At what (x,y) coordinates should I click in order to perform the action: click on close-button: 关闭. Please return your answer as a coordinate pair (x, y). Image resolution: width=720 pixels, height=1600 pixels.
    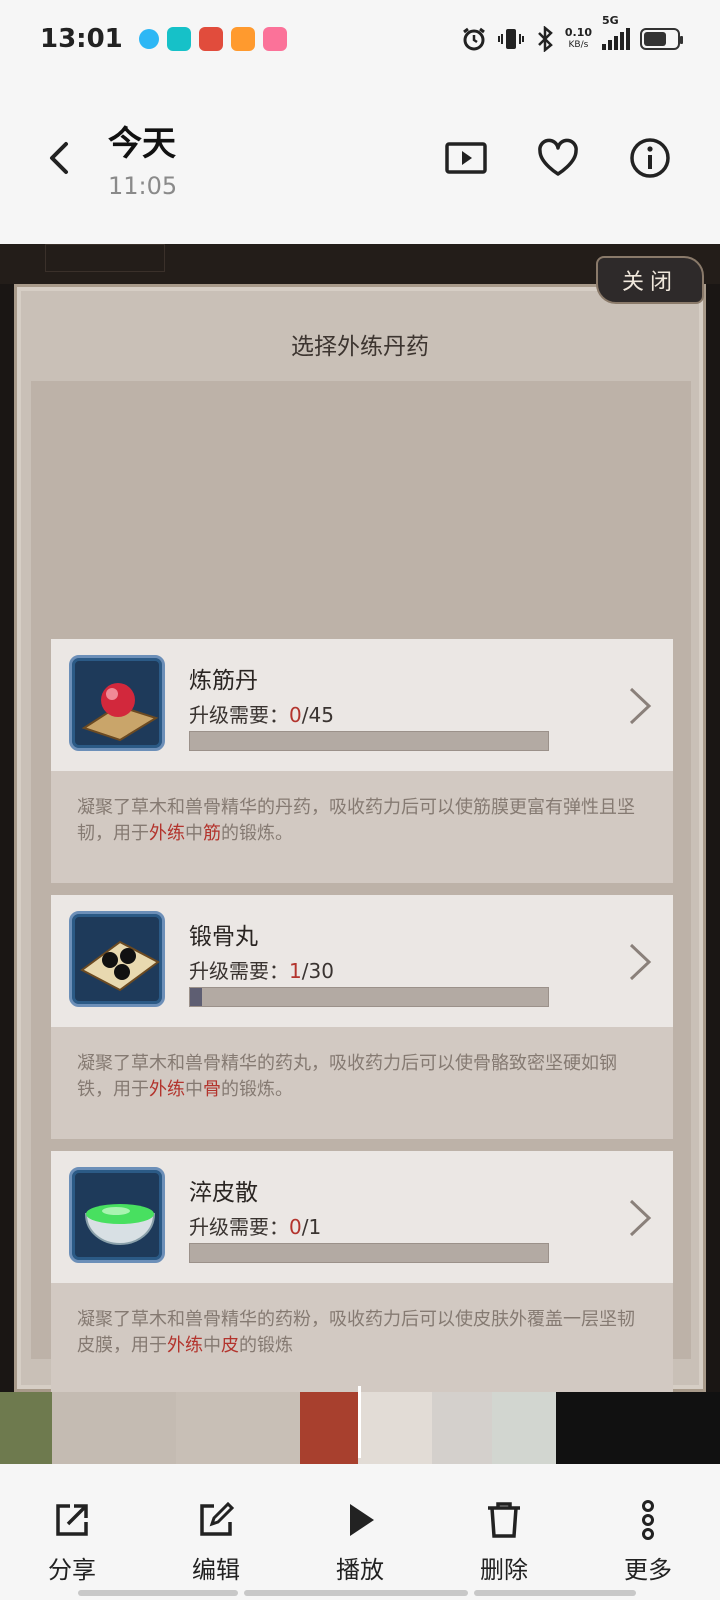
    Looking at the image, I should click on (650, 280).